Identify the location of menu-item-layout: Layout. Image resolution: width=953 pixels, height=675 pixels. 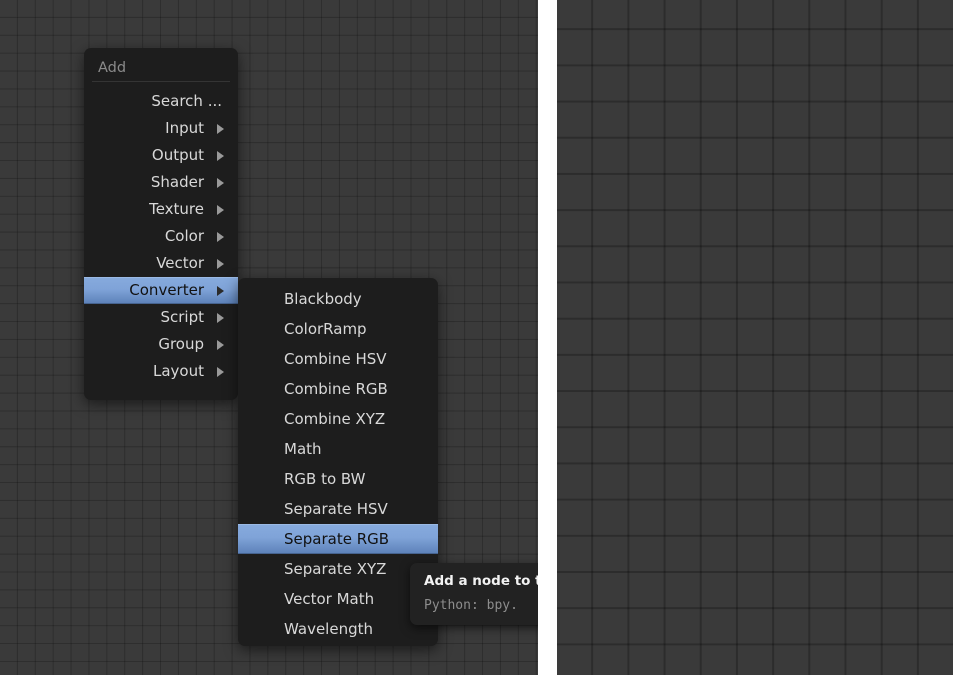
(161, 371).